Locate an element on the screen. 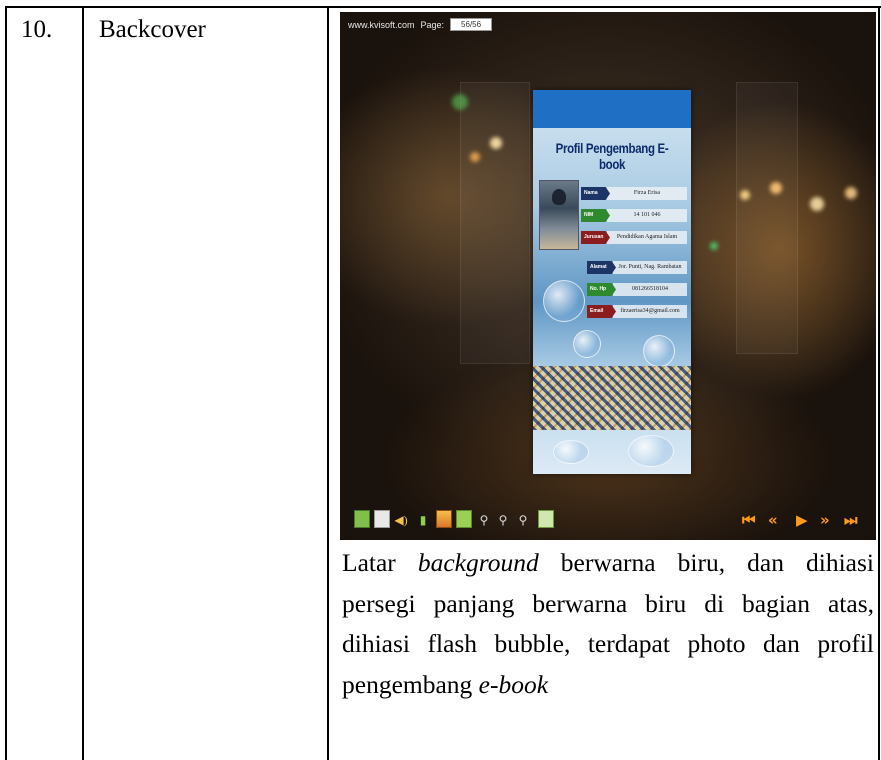 This screenshot has height=760, width=881. field-value: firzaerisa34@gmail.com is located at coordinates (650, 311).